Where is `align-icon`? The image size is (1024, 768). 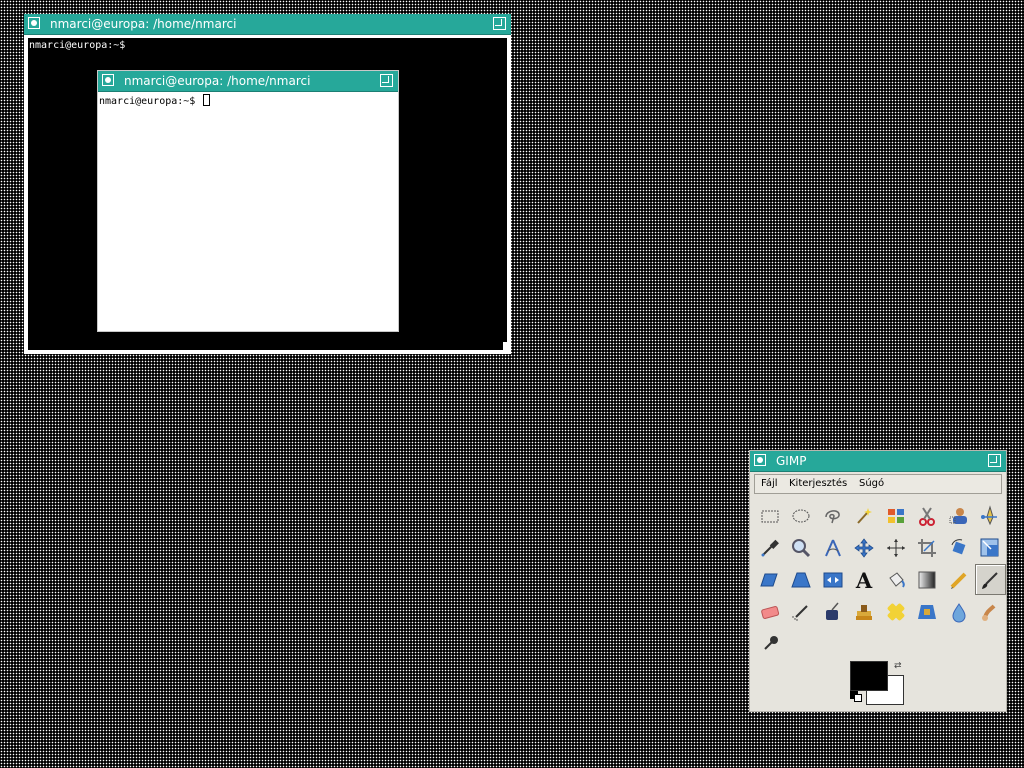 align-icon is located at coordinates (895, 547).